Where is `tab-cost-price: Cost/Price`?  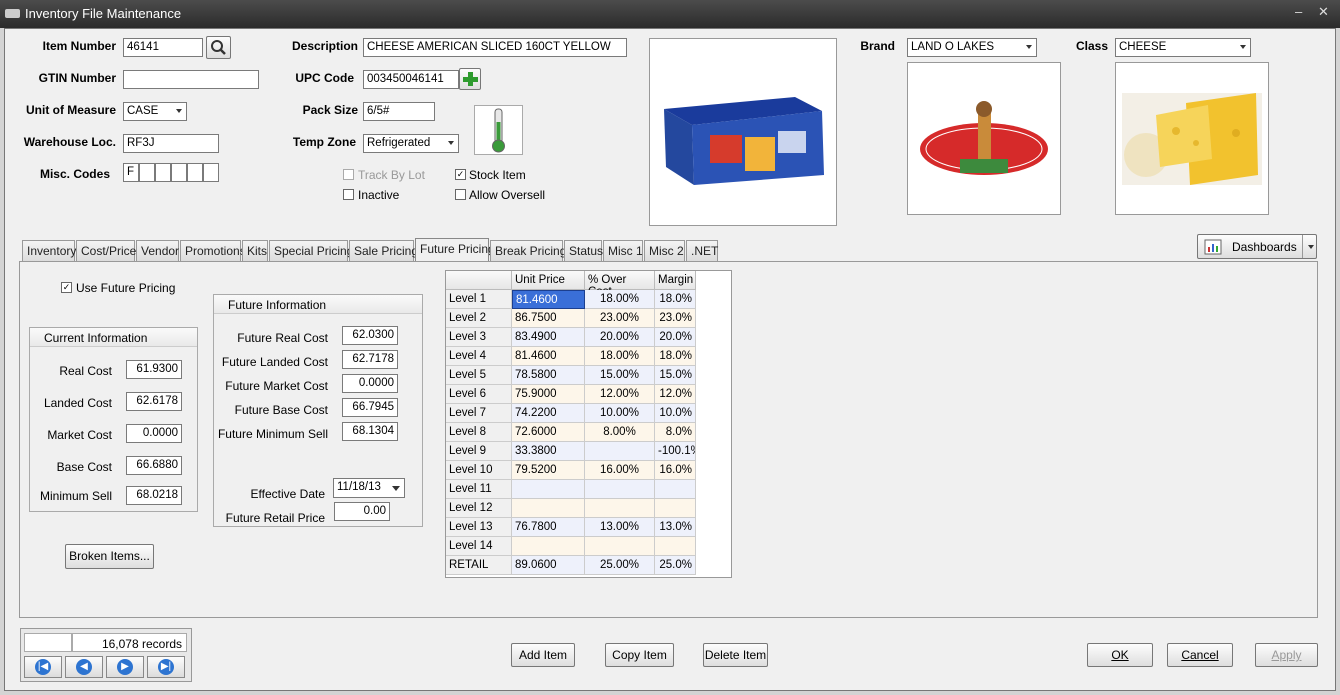 tab-cost-price: Cost/Price is located at coordinates (106, 250).